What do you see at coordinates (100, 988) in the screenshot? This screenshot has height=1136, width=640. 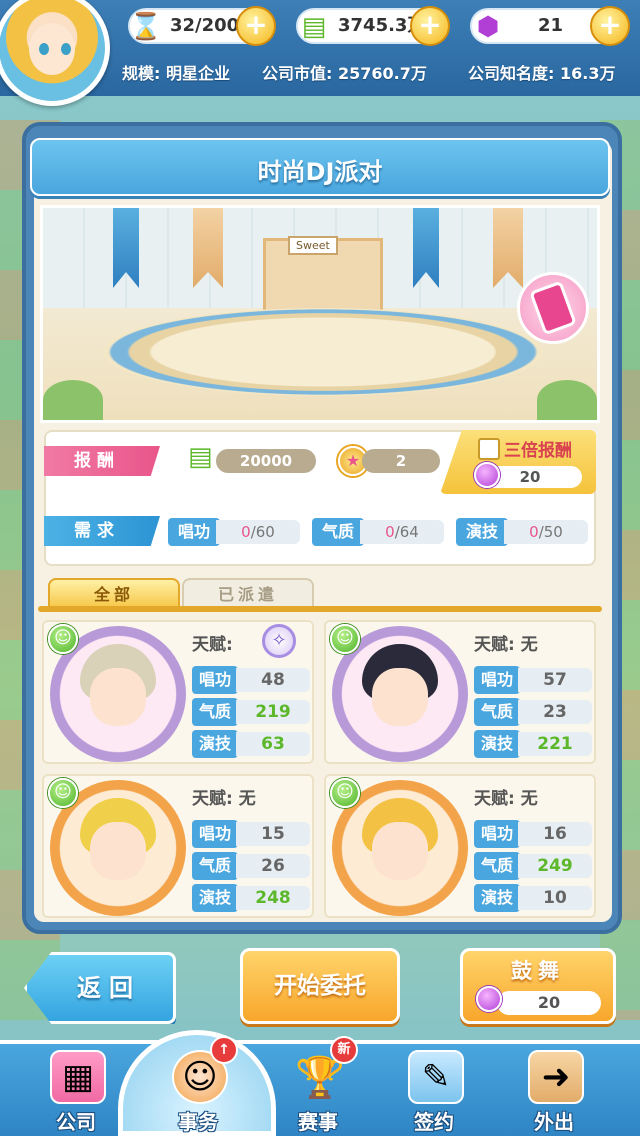 I see `back-button: 返回` at bounding box center [100, 988].